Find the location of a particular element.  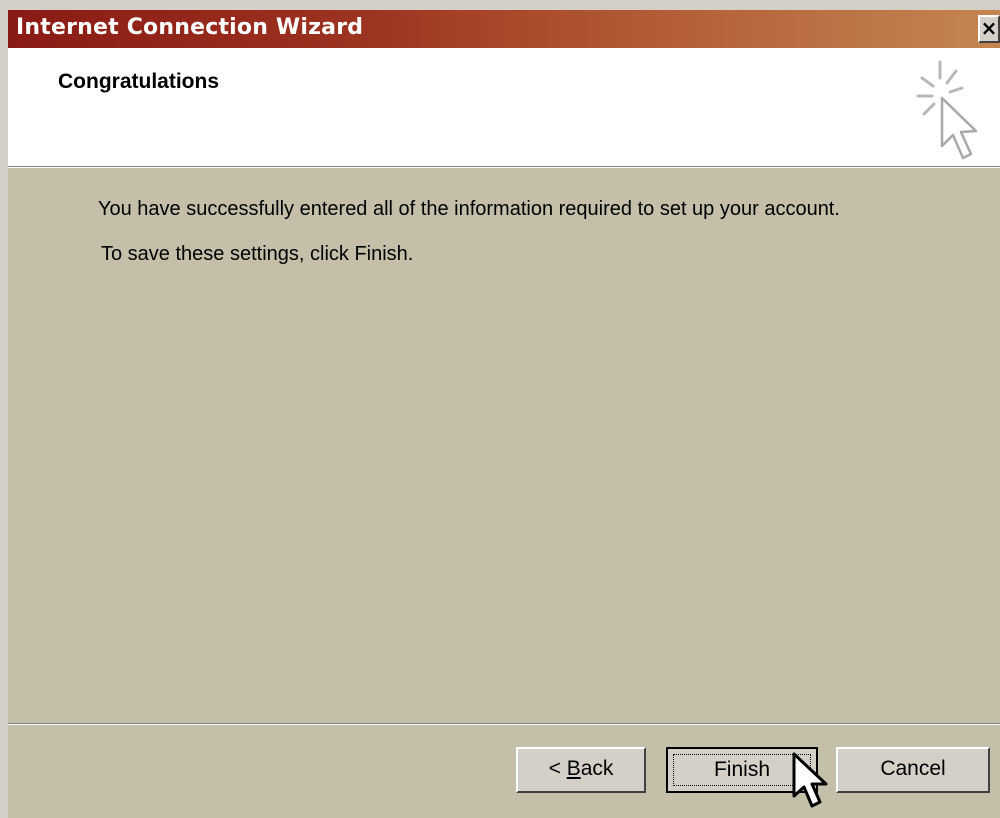

wizard-header: Congratulations is located at coordinates (504, 107).